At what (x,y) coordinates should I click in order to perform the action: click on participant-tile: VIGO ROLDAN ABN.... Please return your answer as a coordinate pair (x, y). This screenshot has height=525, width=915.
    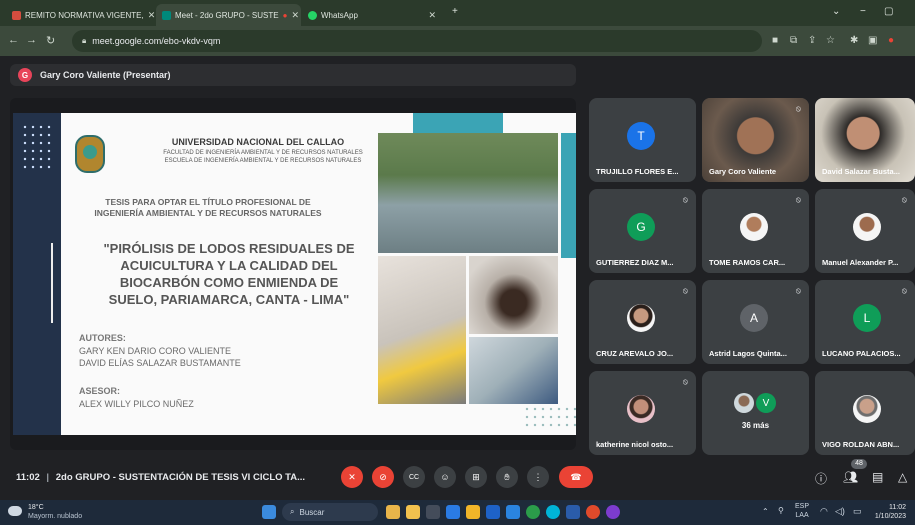
    Looking at the image, I should click on (865, 413).